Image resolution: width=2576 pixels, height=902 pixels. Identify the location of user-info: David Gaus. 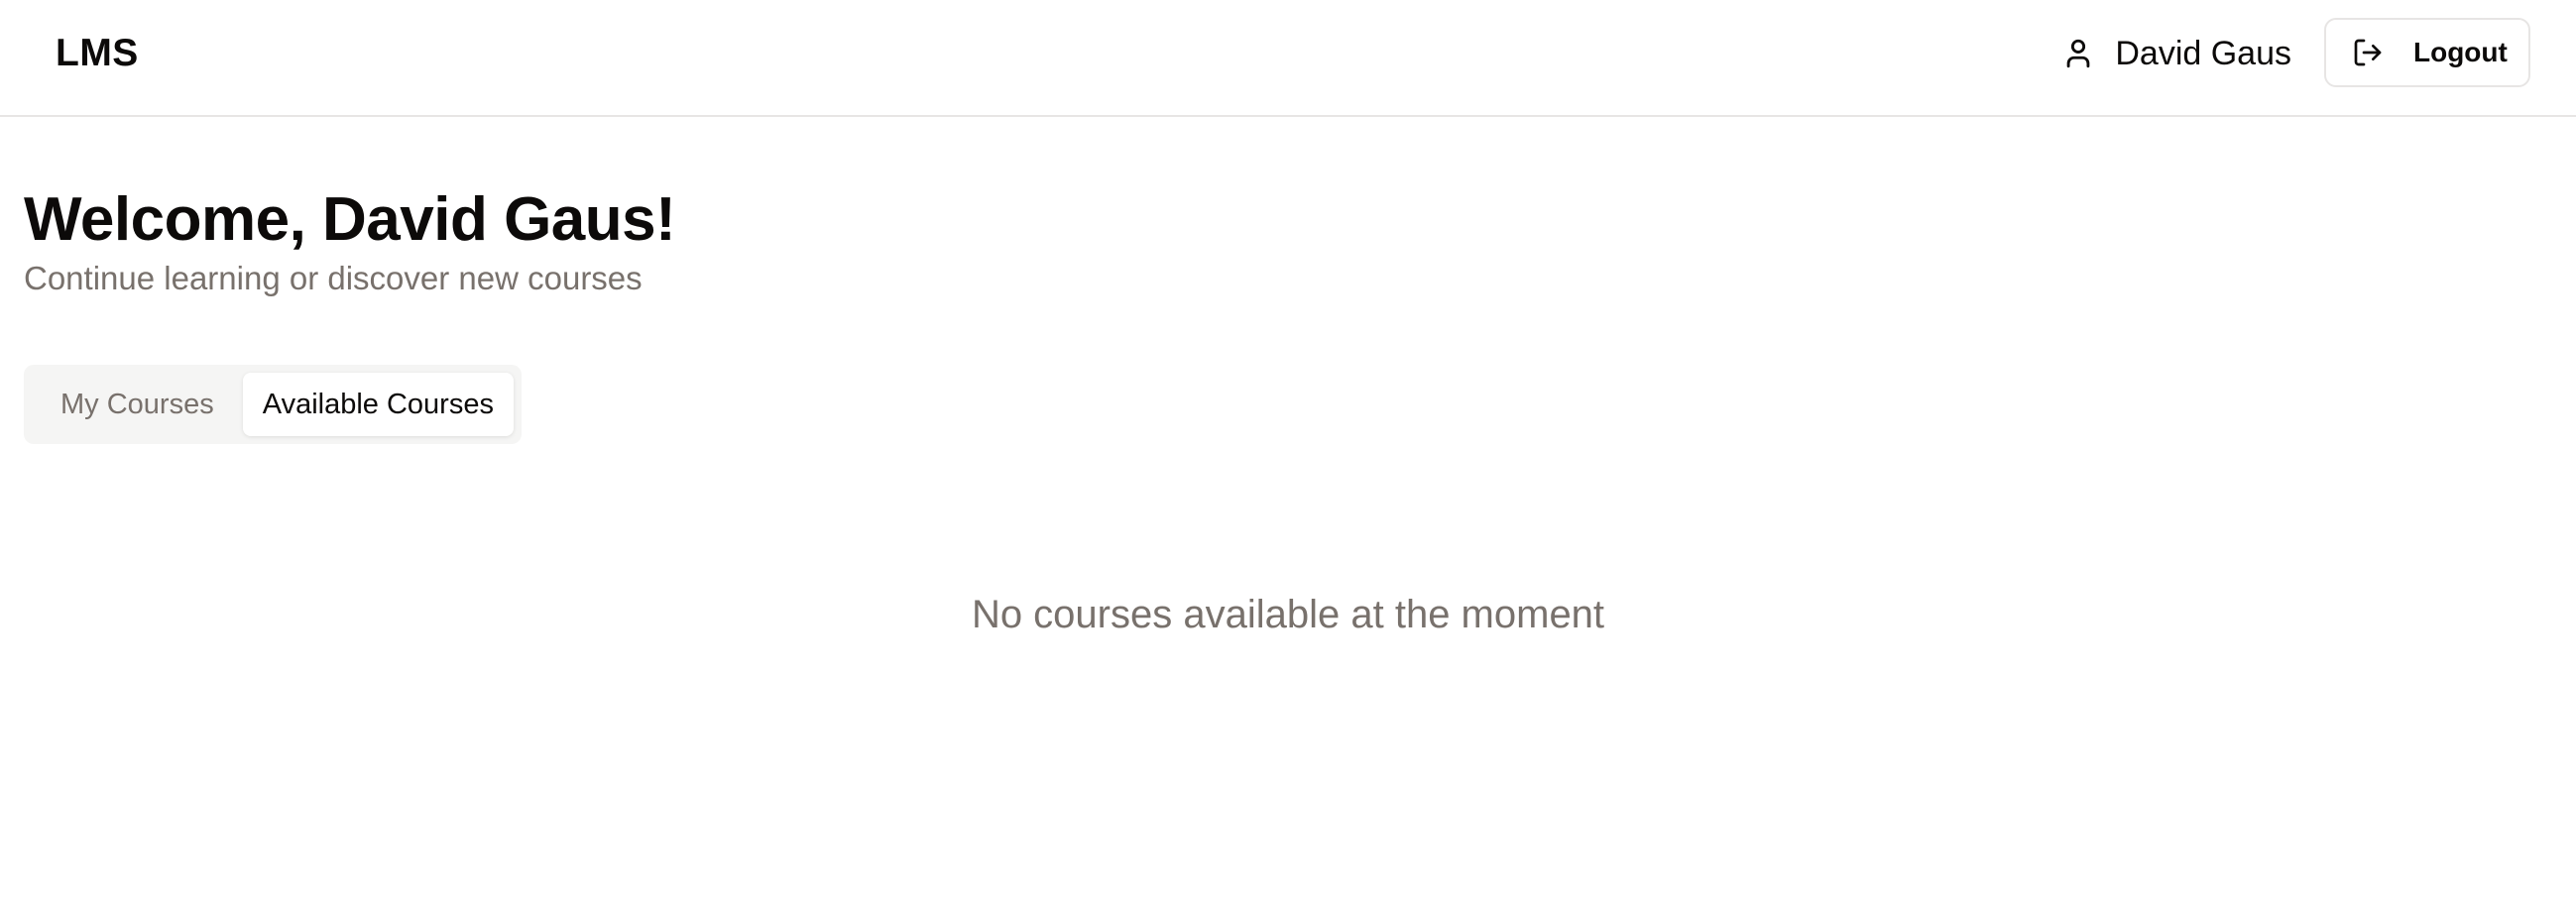
(2176, 53).